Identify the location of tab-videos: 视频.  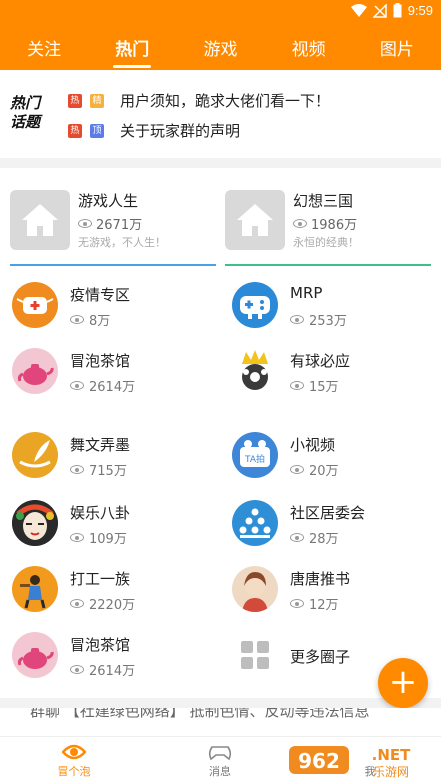
(309, 47).